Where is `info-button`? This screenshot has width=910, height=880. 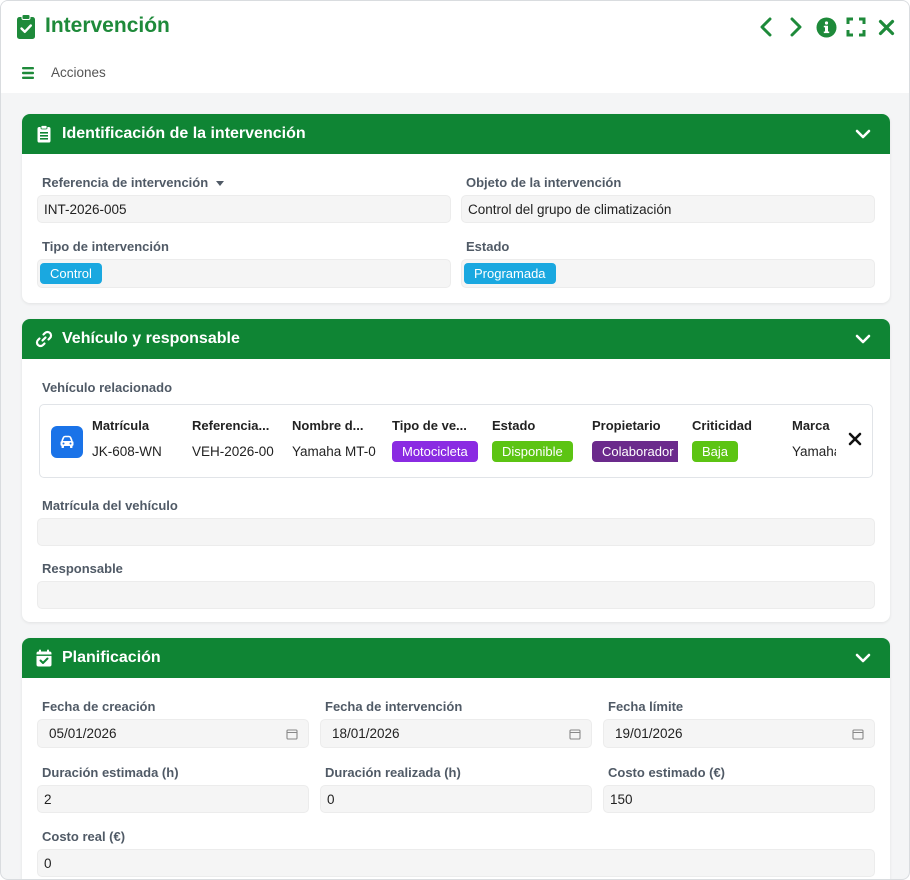 info-button is located at coordinates (826, 27).